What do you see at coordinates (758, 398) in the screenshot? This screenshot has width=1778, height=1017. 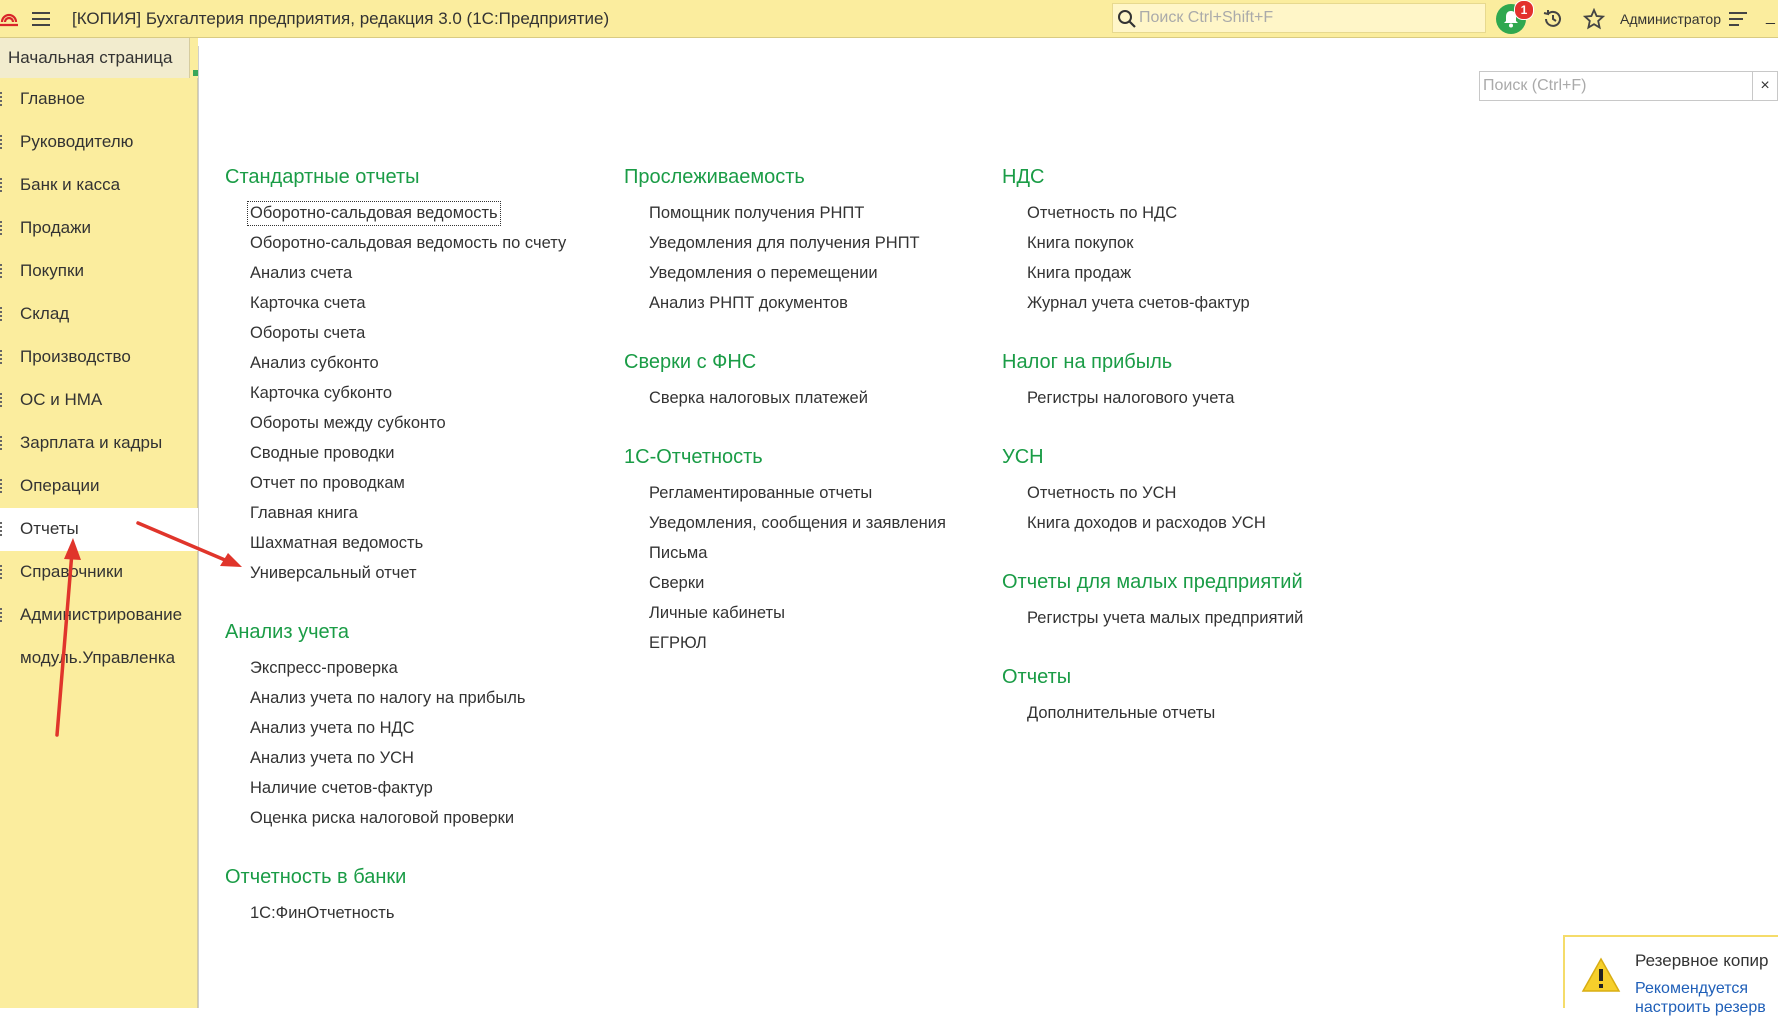 I see `report-link: Сверка налоговых платежей` at bounding box center [758, 398].